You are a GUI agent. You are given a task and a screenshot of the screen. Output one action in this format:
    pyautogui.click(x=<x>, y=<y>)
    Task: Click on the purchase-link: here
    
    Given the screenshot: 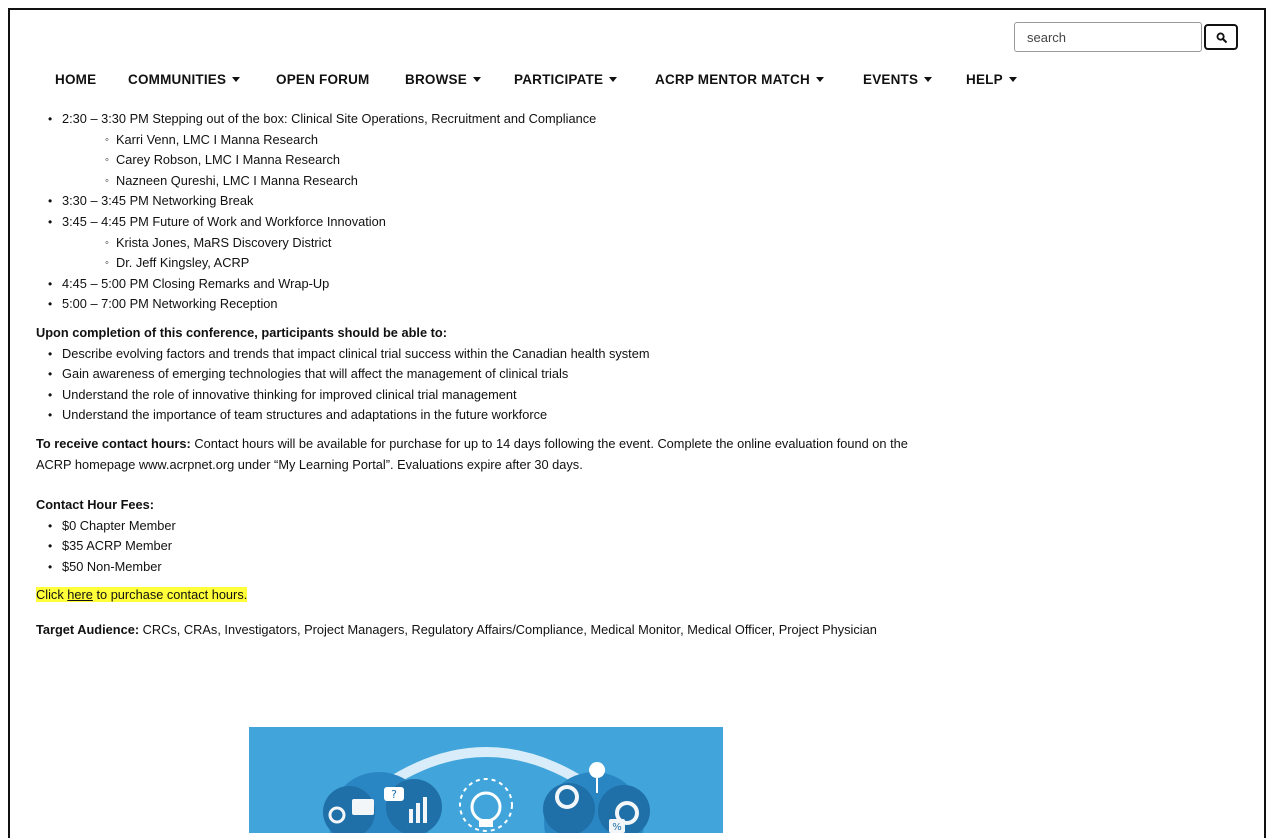 What is the action you would take?
    pyautogui.click(x=80, y=594)
    